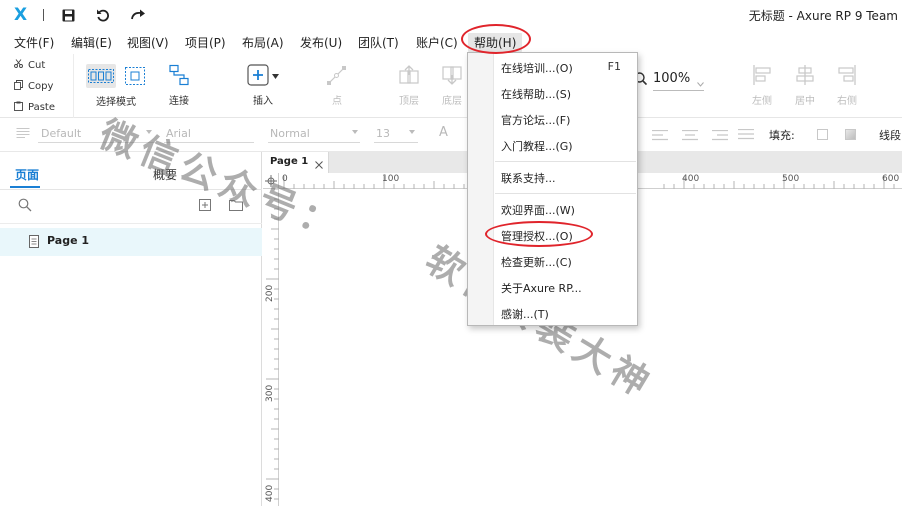 This screenshot has height=506, width=902. I want to click on left-align-label: 左侧, so click(762, 101).